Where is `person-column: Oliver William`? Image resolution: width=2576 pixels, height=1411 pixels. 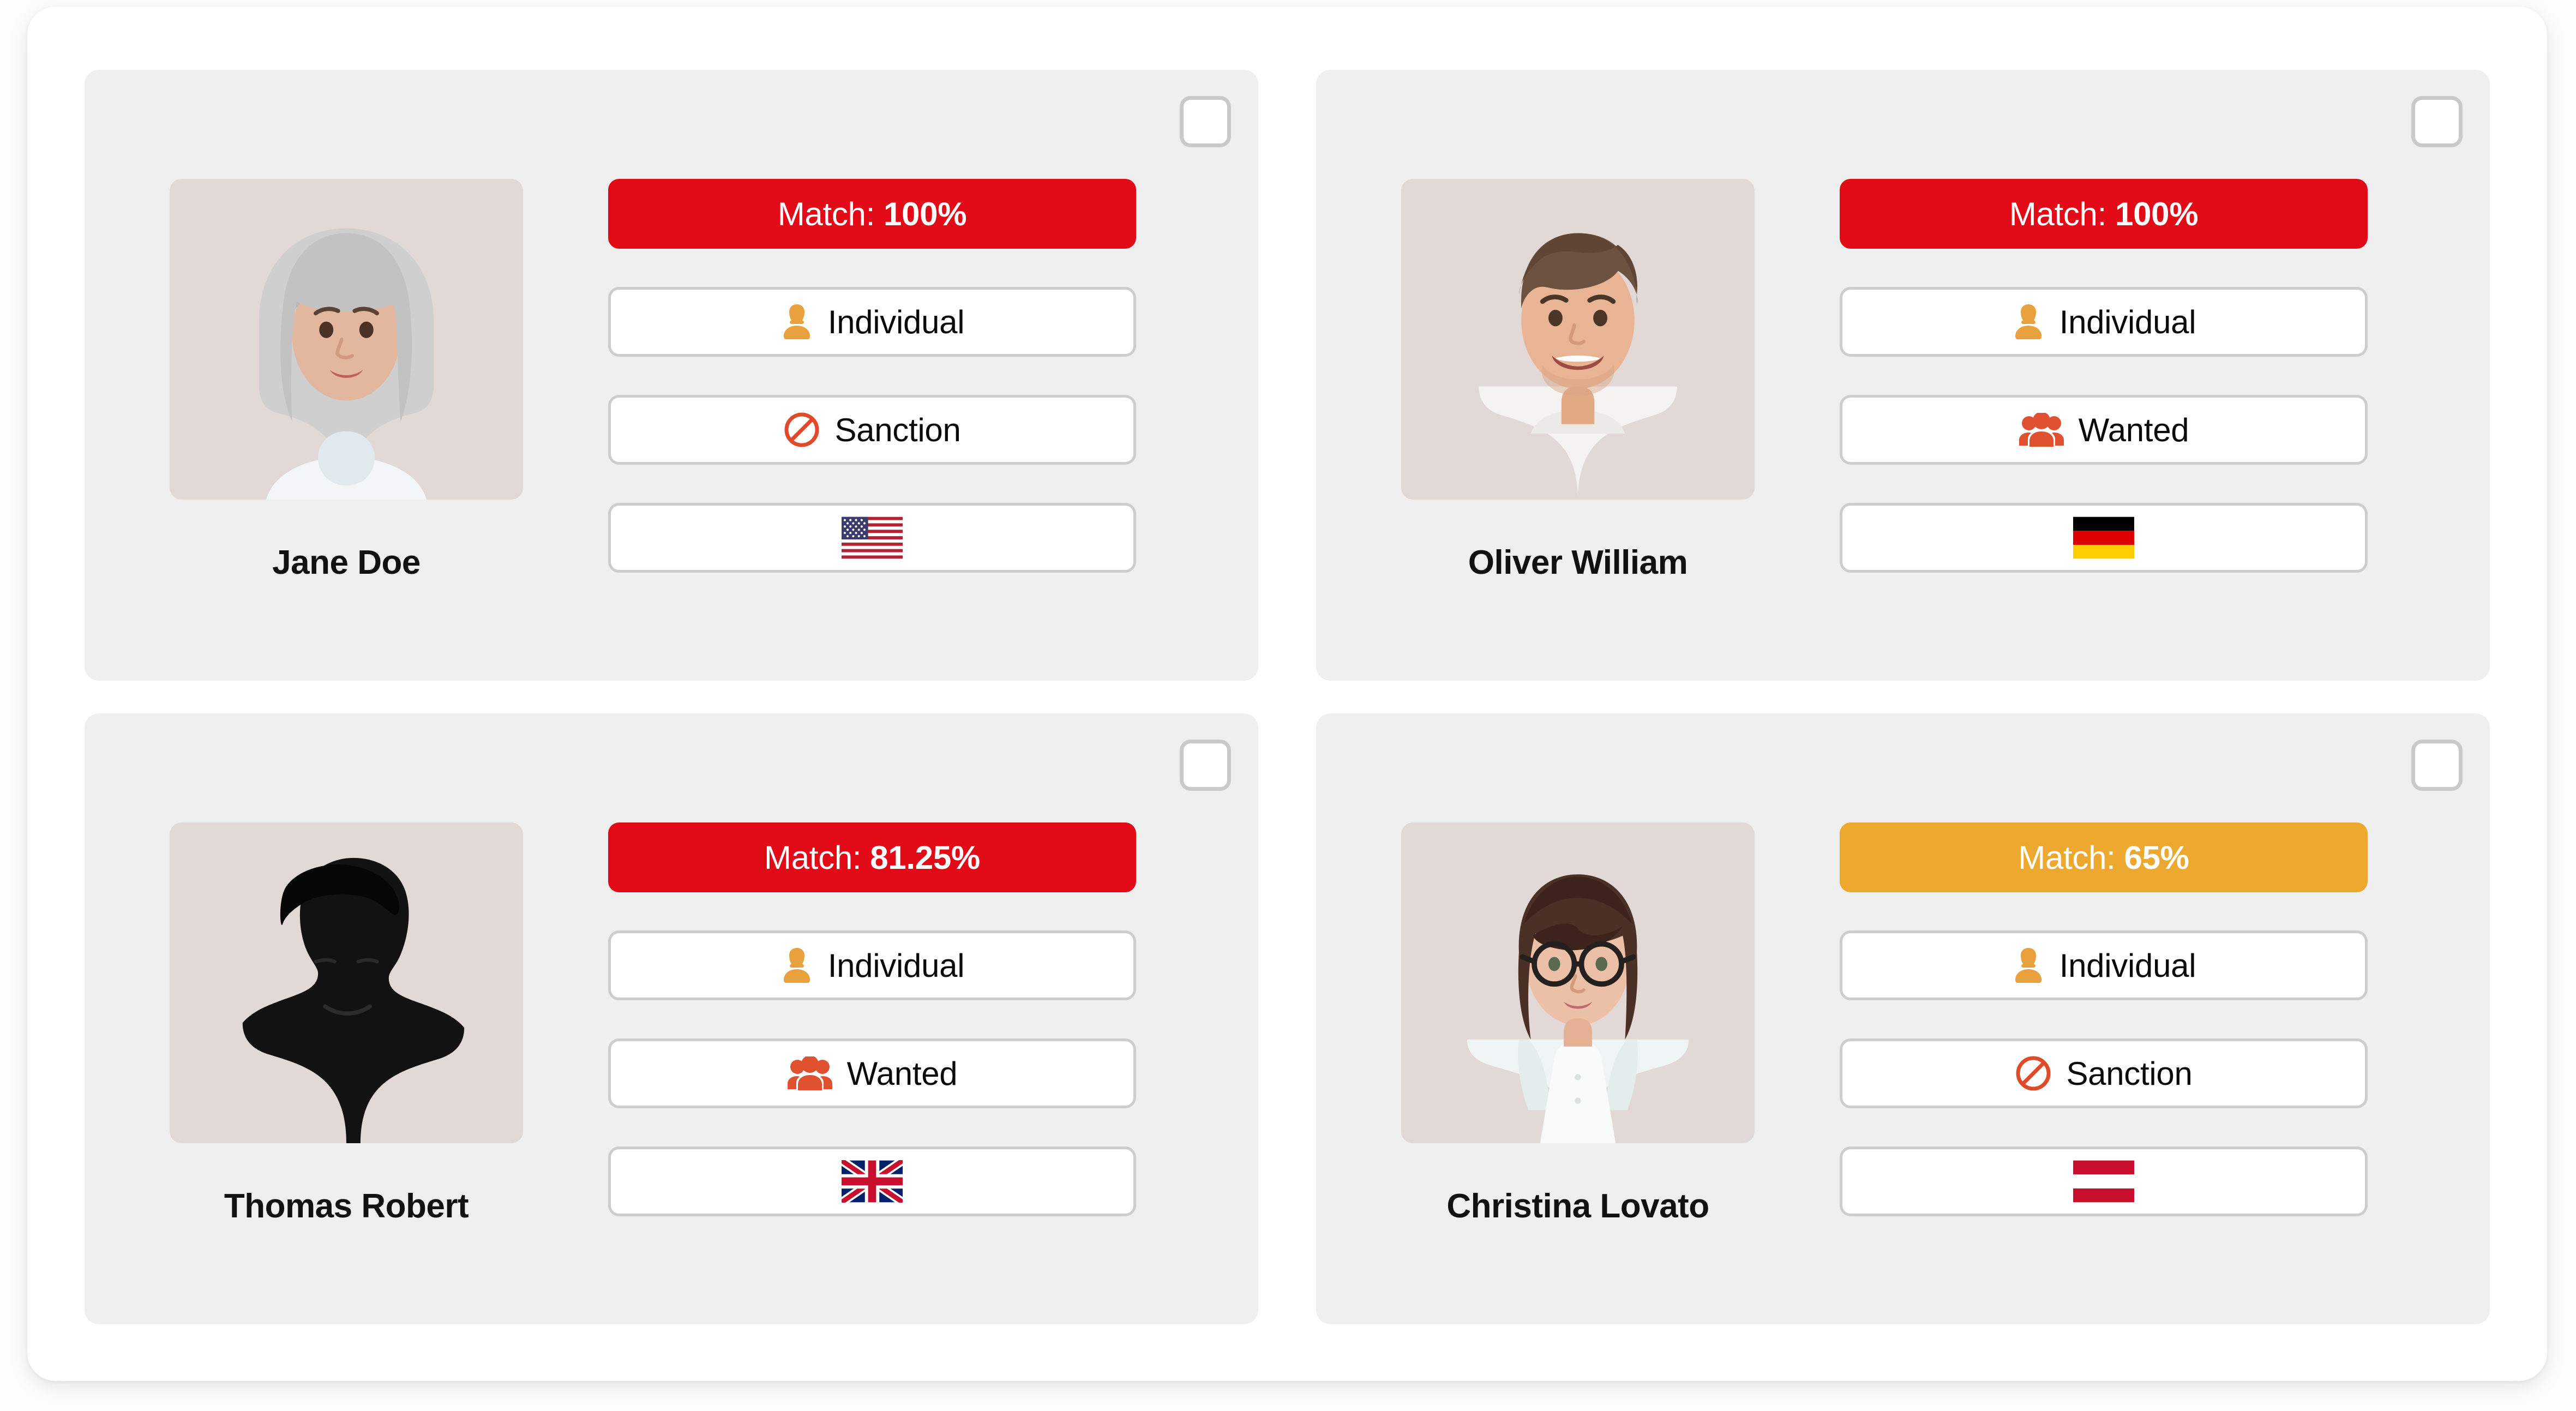
person-column: Oliver William is located at coordinates (1578, 380).